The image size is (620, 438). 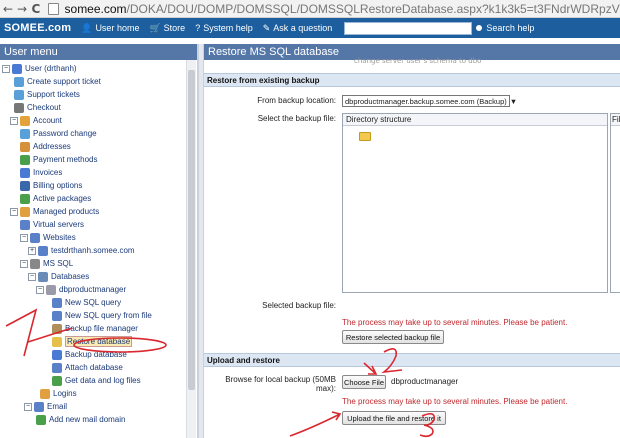 I want to click on attach-database-icon, so click(x=57, y=367).